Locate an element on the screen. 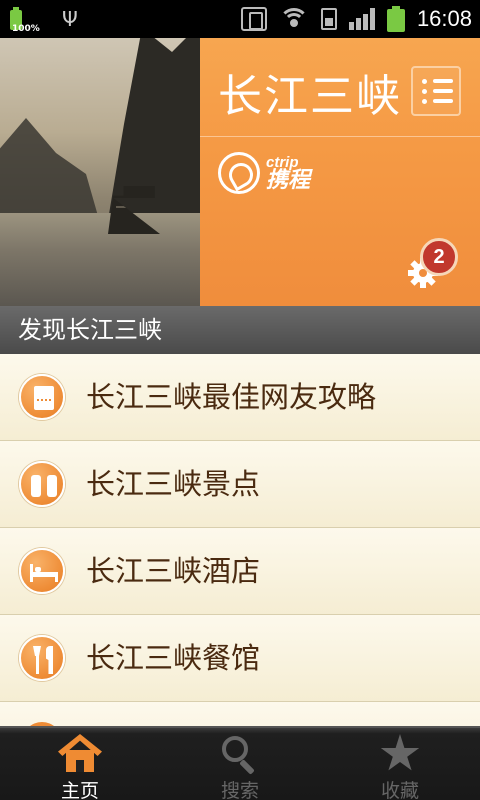 The height and width of the screenshot is (800, 480). hero-divider is located at coordinates (340, 136).